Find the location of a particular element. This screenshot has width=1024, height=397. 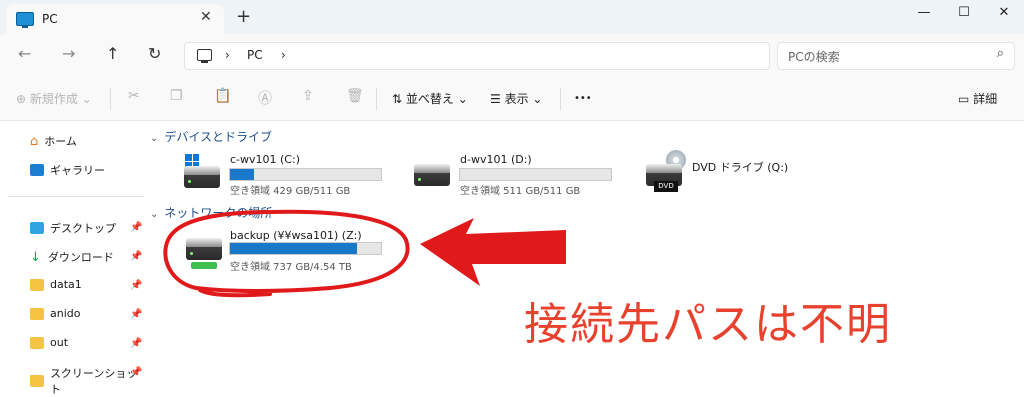

arrow-icon is located at coordinates (493, 252).